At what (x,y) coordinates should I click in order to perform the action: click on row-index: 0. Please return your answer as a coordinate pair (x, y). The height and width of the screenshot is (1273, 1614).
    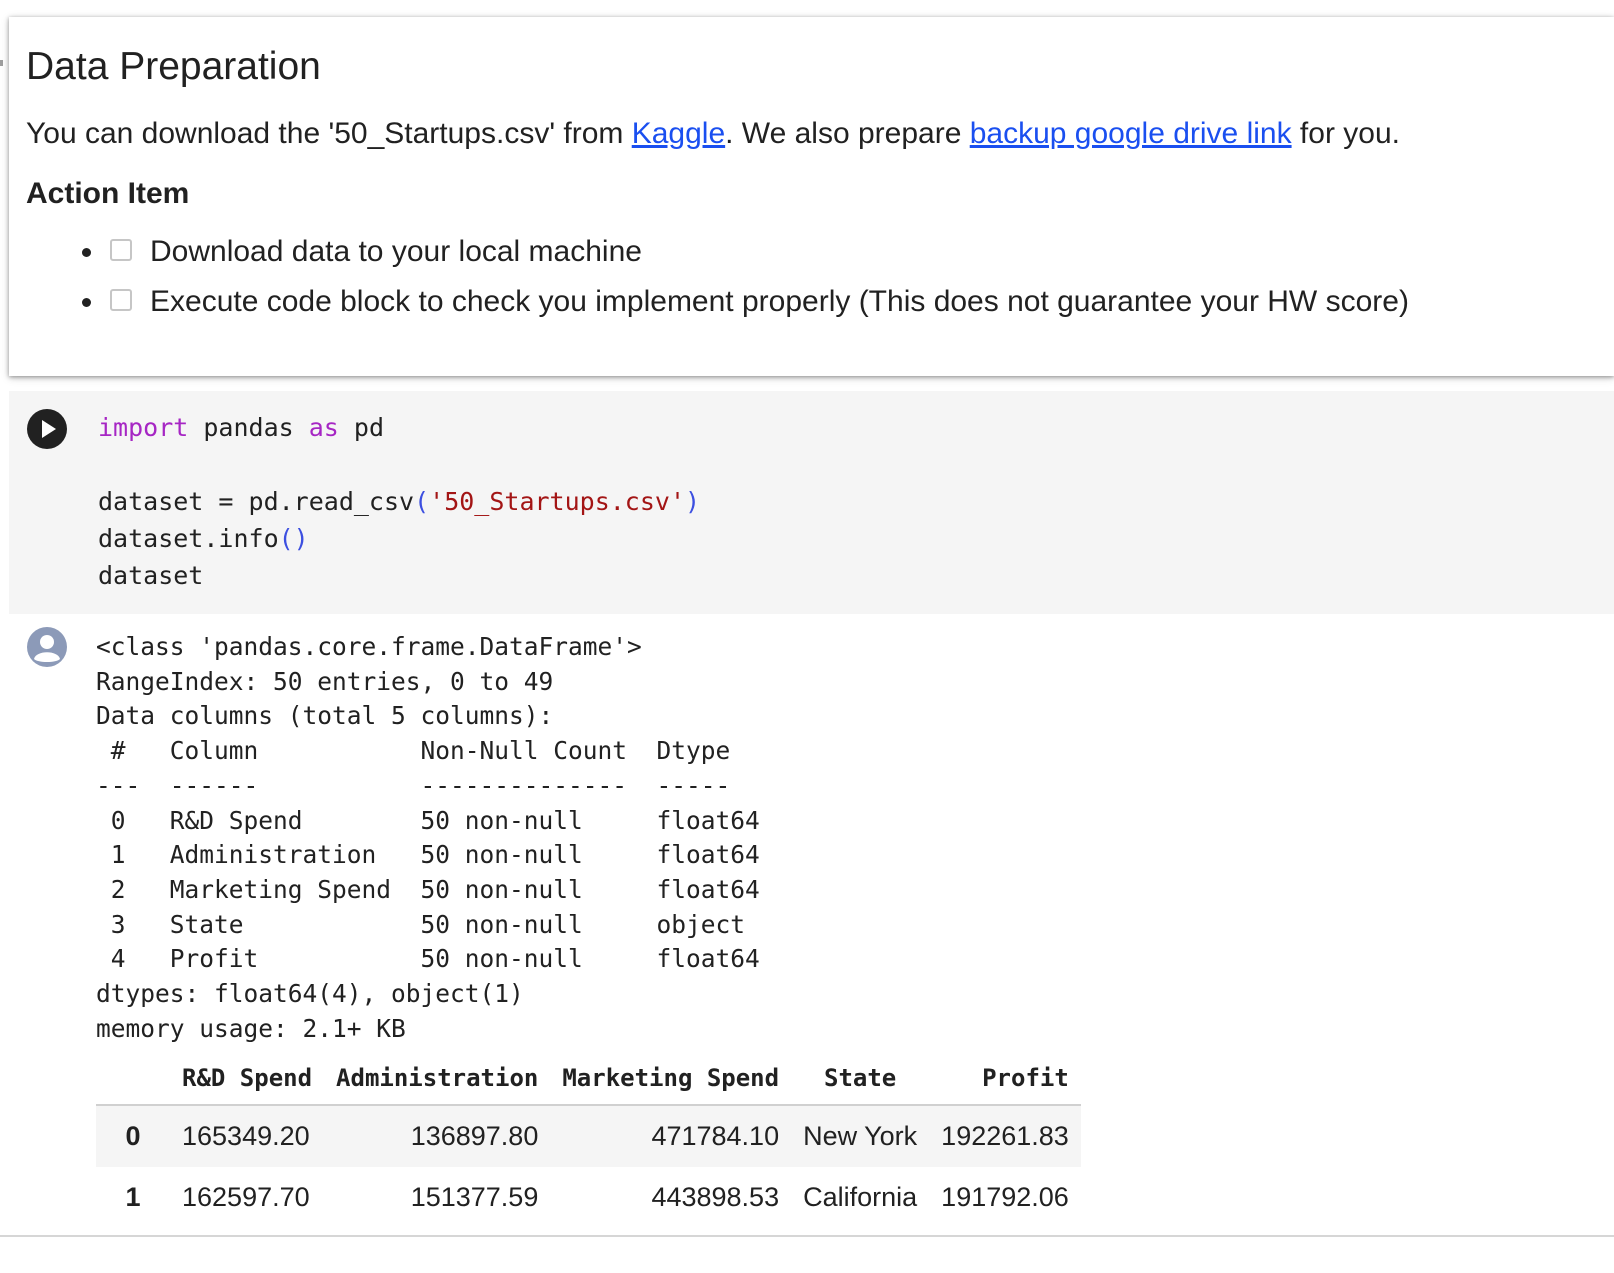
    Looking at the image, I should click on (133, 1136).